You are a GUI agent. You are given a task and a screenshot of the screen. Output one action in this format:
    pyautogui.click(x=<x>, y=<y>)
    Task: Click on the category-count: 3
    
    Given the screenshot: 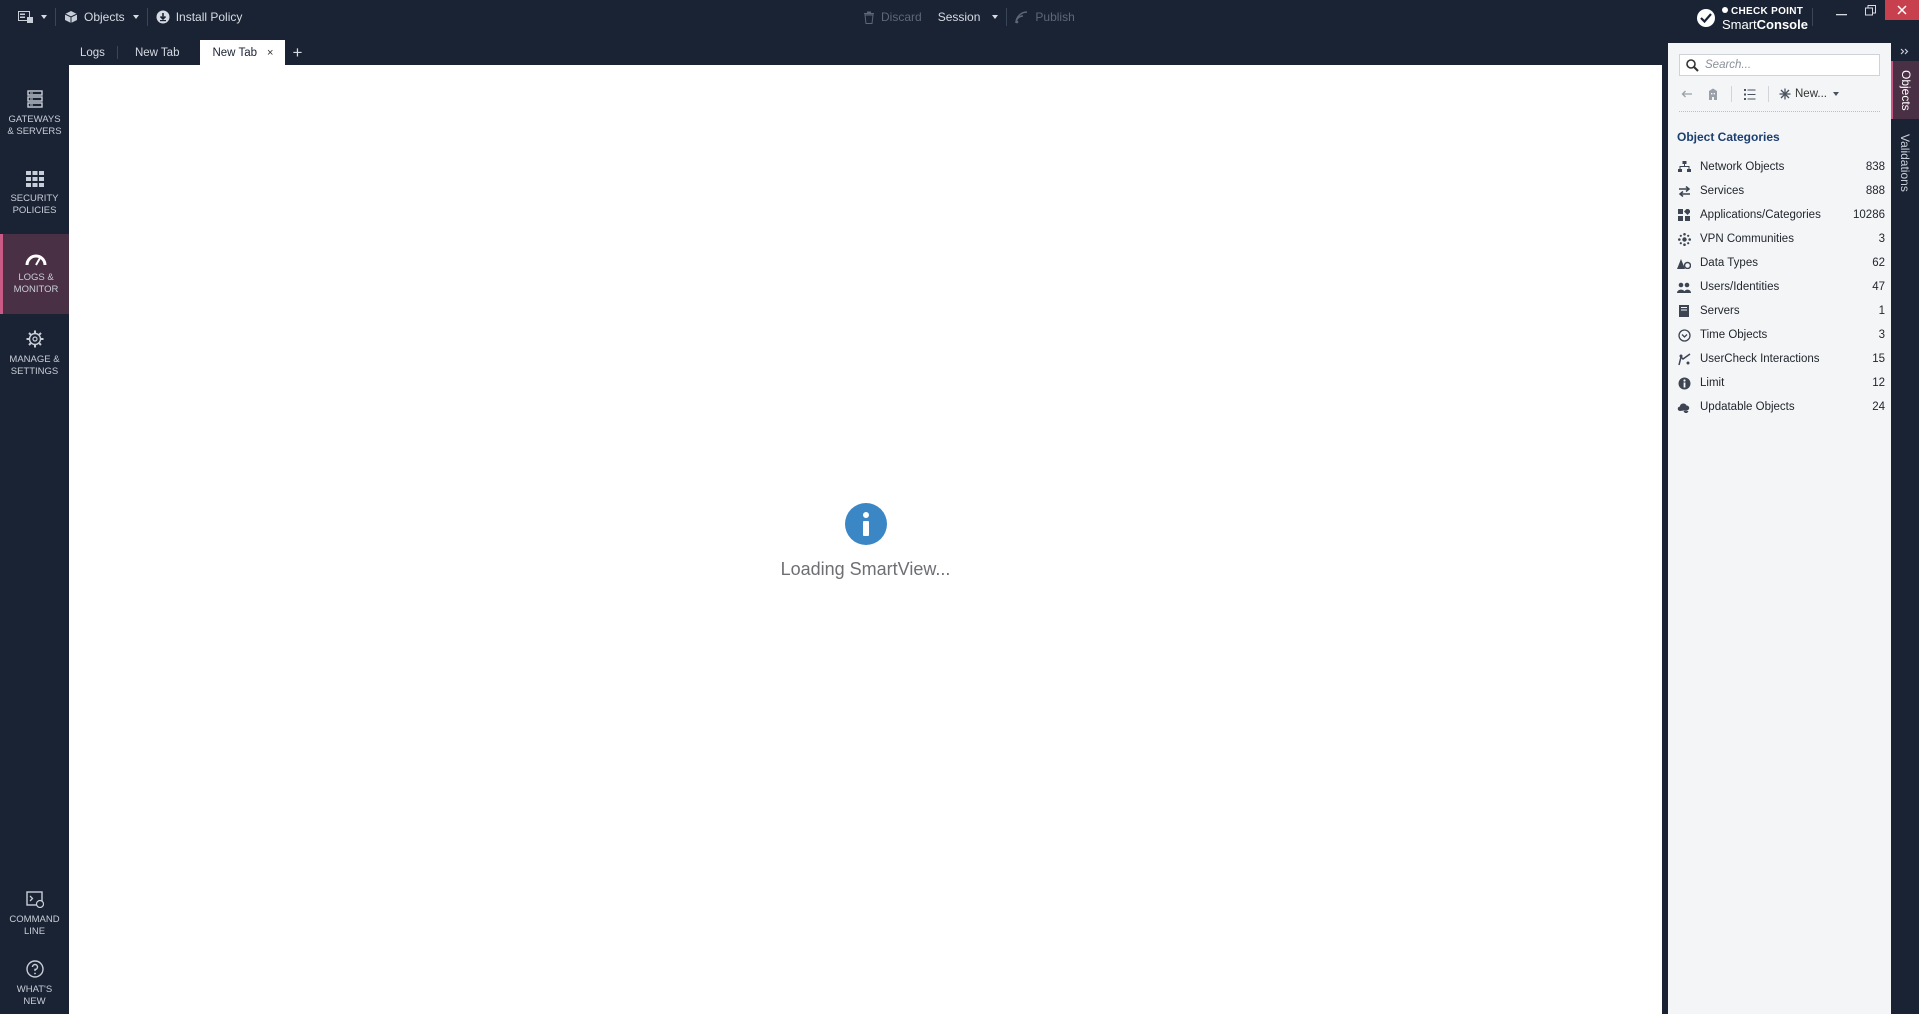 What is the action you would take?
    pyautogui.click(x=1881, y=335)
    